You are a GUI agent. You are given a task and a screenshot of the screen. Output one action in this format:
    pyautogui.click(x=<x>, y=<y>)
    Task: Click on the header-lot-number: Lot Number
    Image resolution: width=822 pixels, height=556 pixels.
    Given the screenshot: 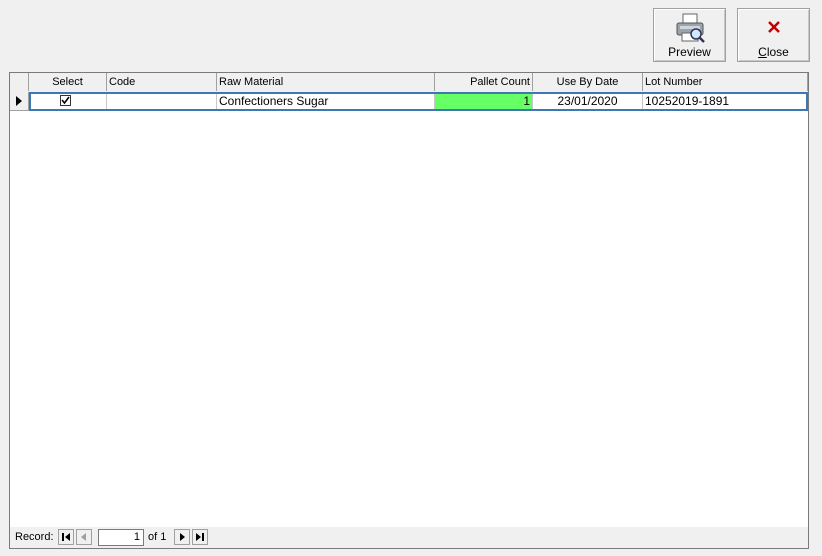 What is the action you would take?
    pyautogui.click(x=725, y=82)
    